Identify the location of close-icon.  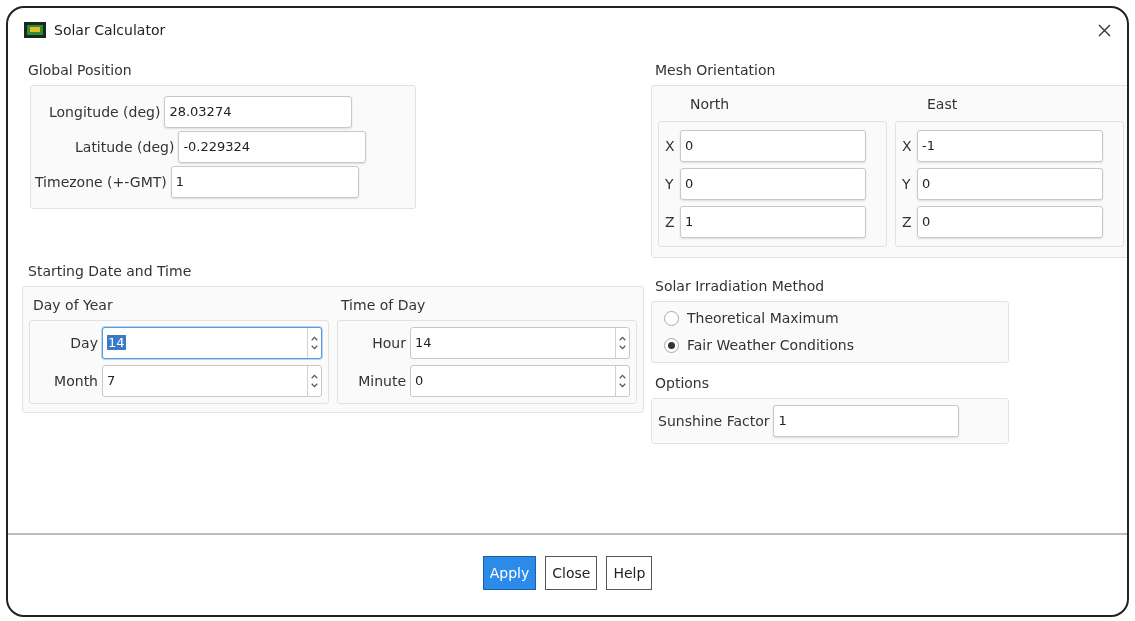
(1104, 30).